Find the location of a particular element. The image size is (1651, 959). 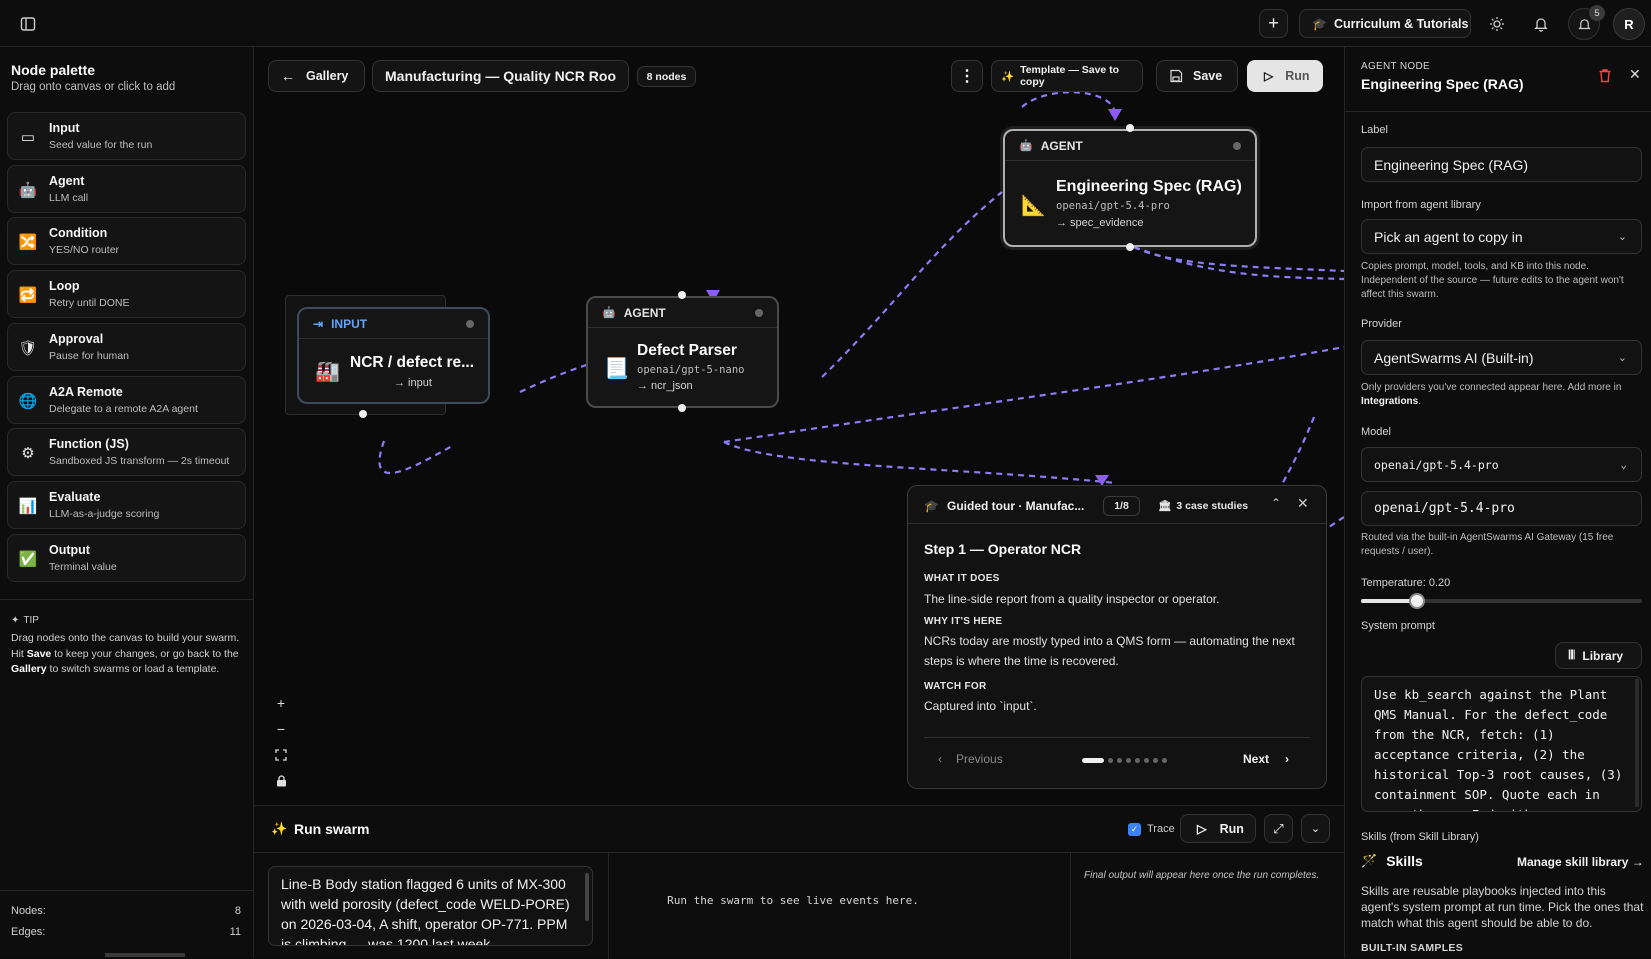

theme-toggle-icon is located at coordinates (1497, 24).